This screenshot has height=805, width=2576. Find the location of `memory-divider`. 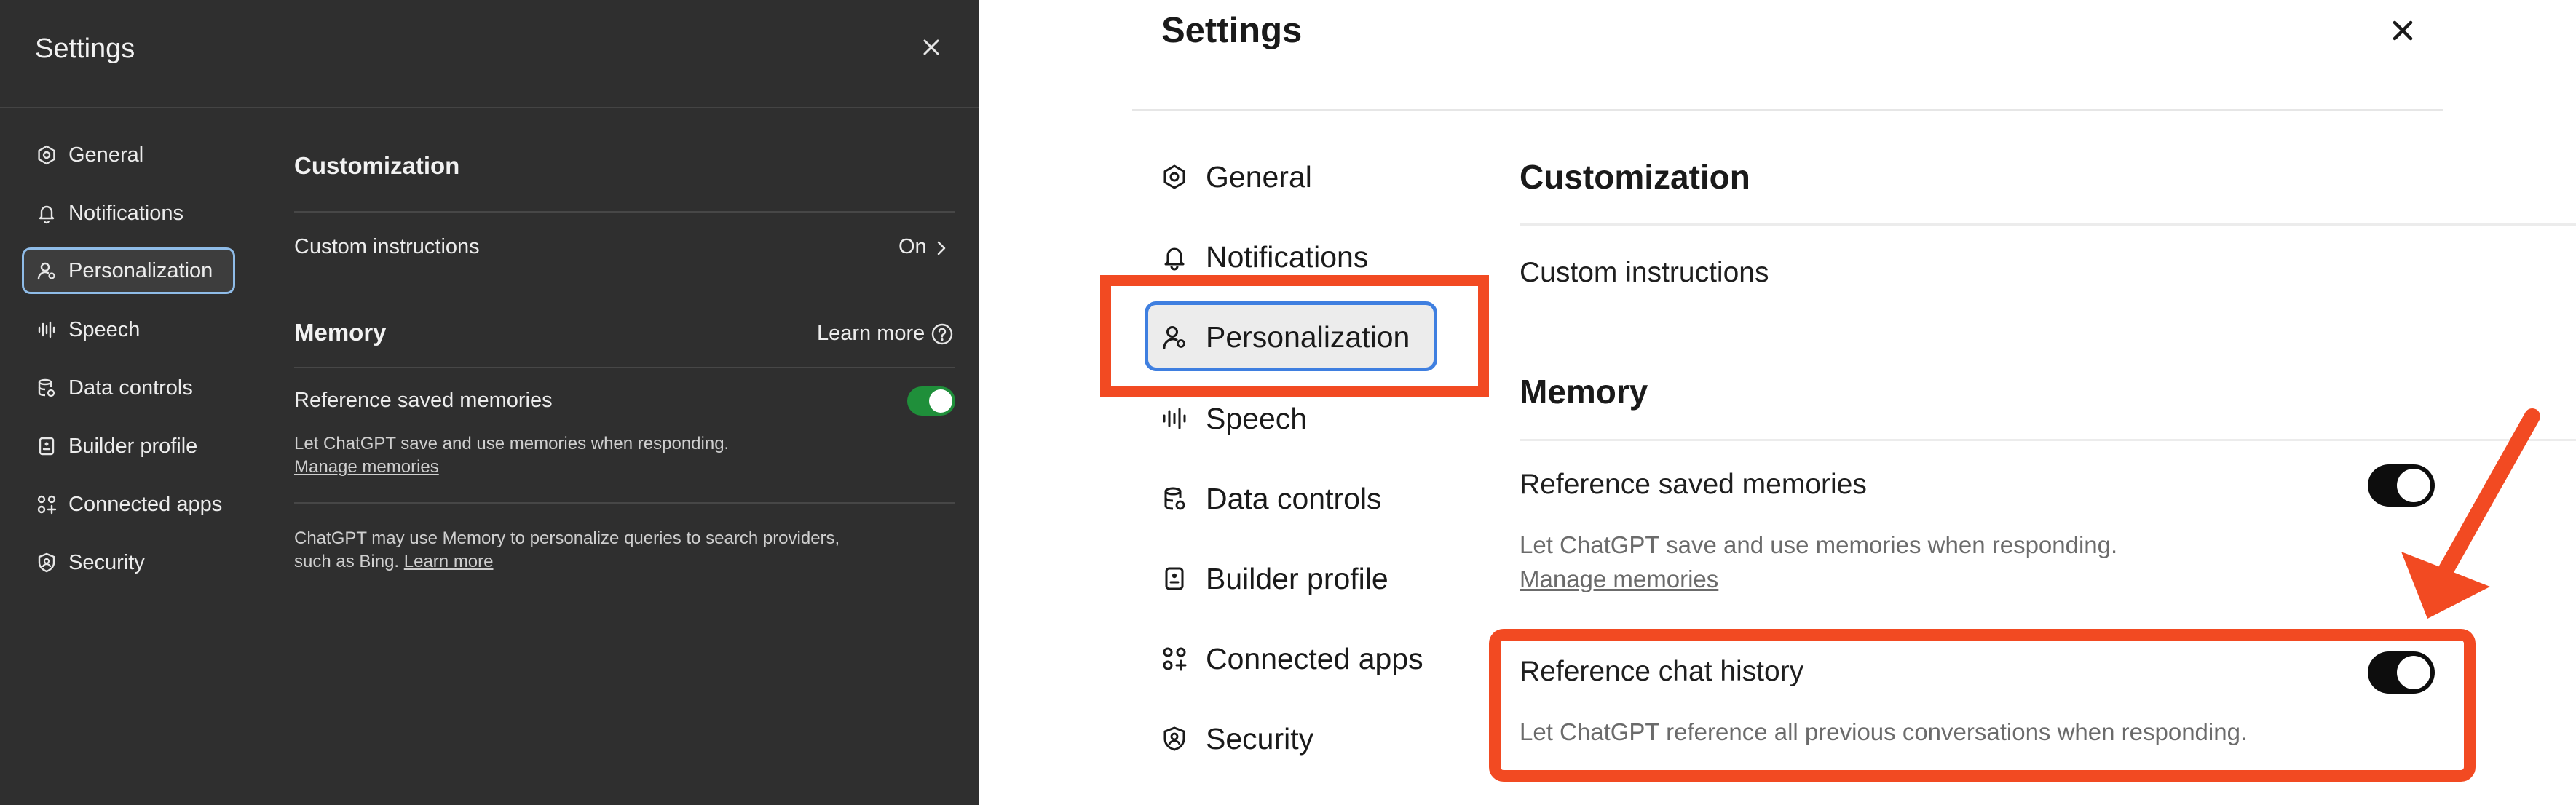

memory-divider is located at coordinates (624, 367).